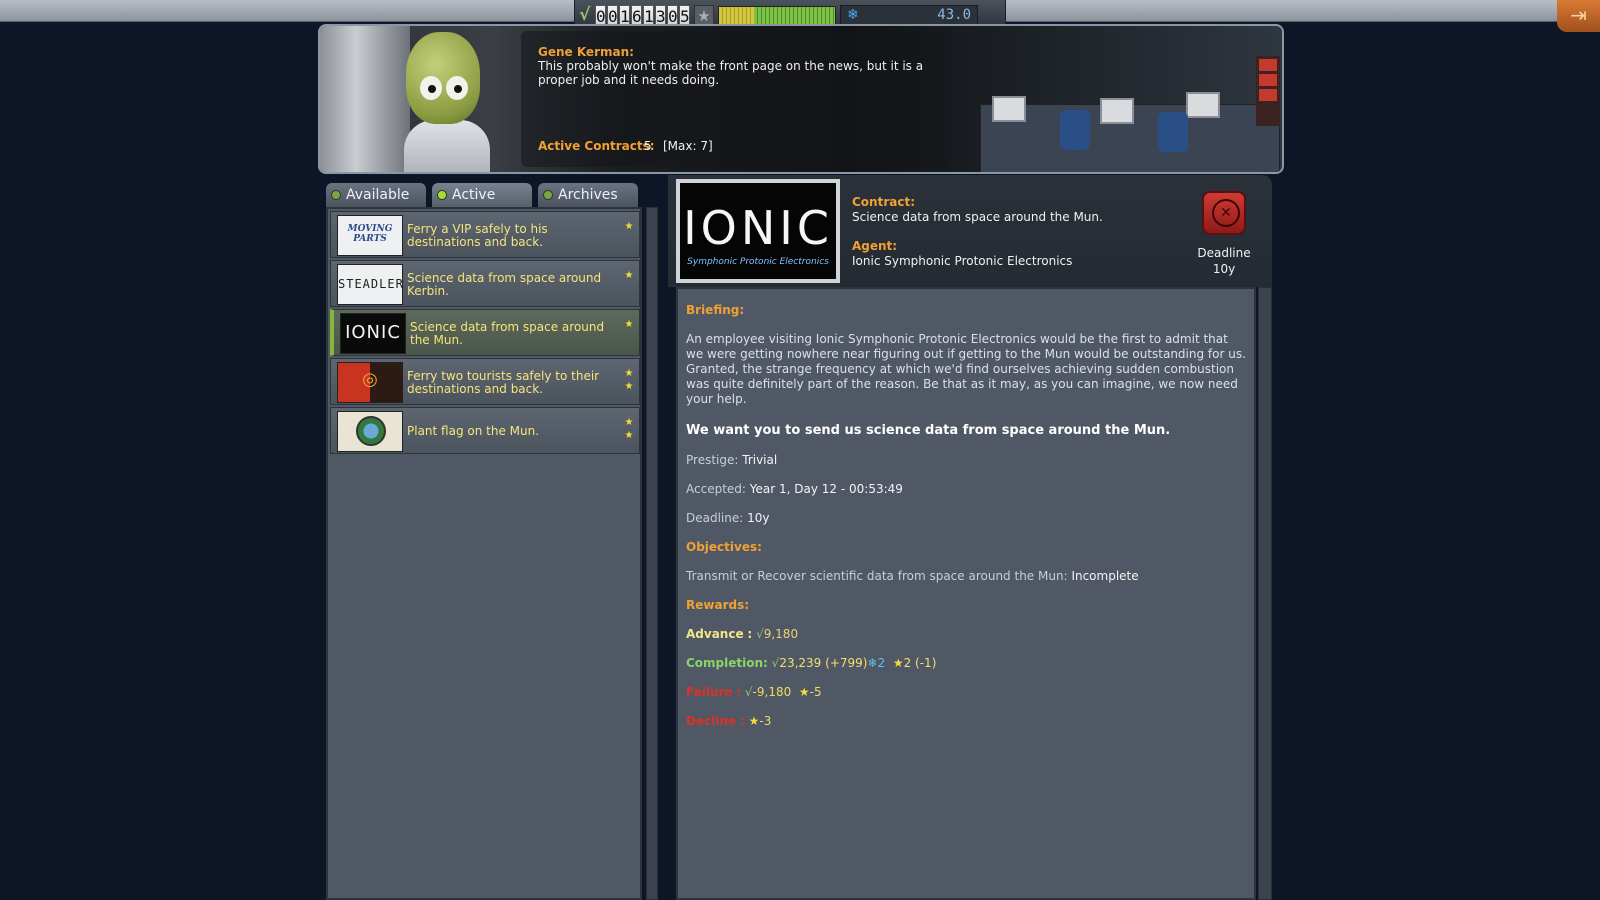 The width and height of the screenshot is (1600, 900). Describe the element at coordinates (507, 333) in the screenshot. I see `contract-title: Science data from space around the Mun.` at that location.